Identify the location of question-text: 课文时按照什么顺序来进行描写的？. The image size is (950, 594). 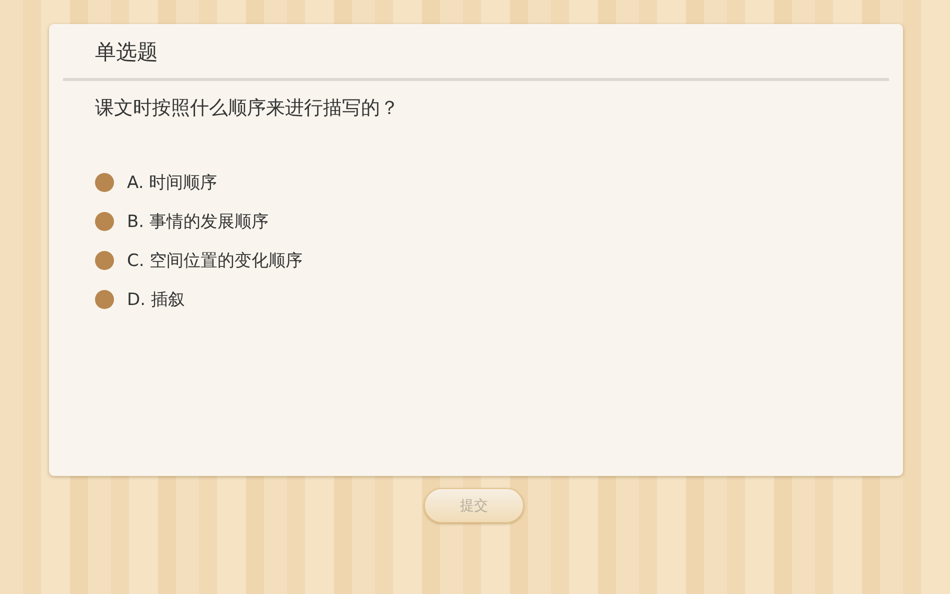
(247, 108).